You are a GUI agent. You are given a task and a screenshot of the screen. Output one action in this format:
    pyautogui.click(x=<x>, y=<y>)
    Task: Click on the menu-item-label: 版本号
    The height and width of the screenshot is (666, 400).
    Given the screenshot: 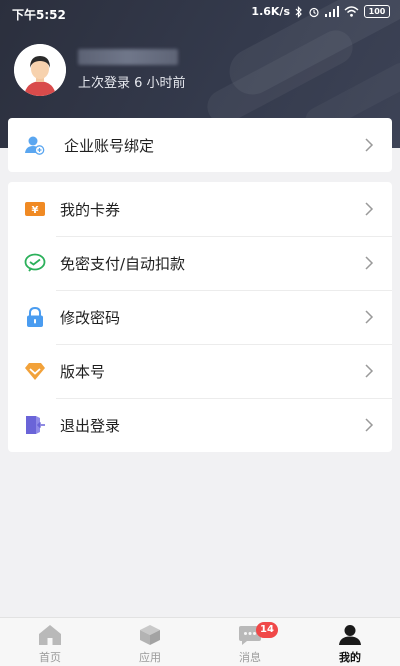 What is the action you would take?
    pyautogui.click(x=83, y=371)
    